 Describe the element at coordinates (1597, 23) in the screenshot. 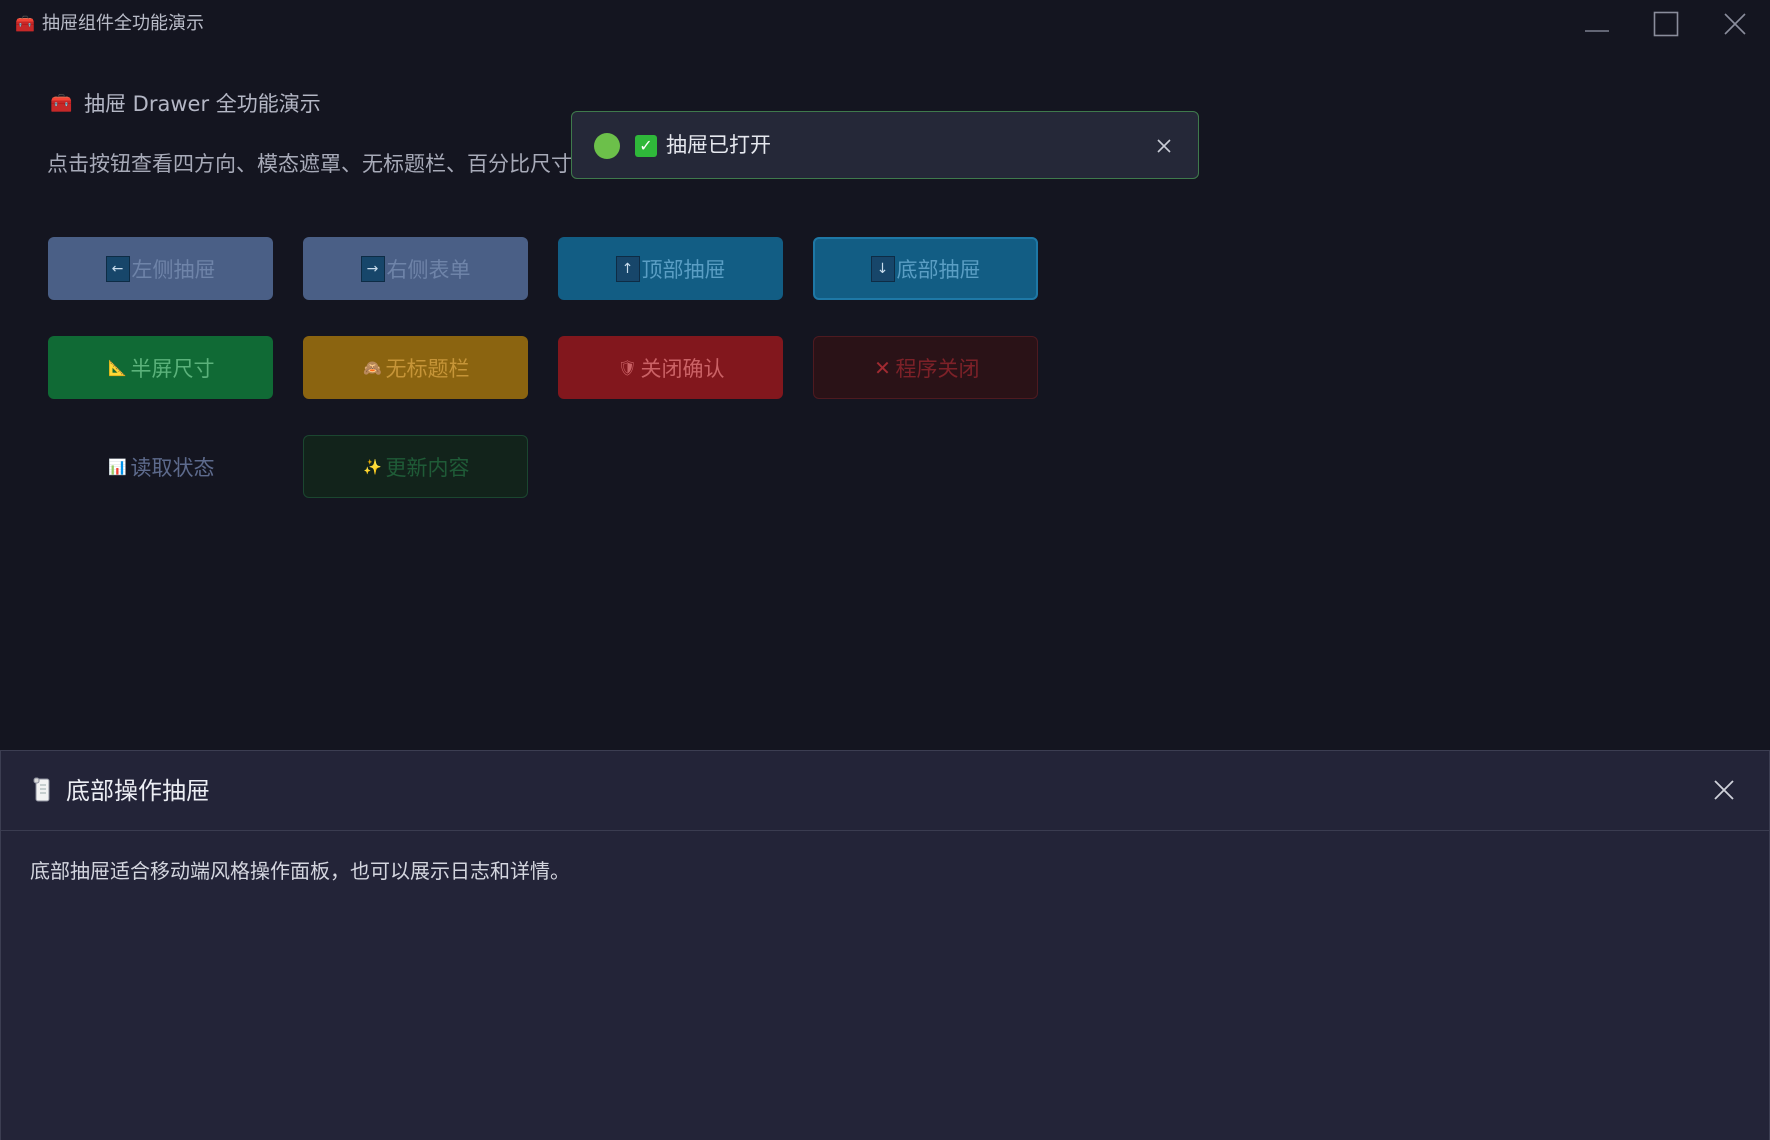

I see `minimize-button` at that location.